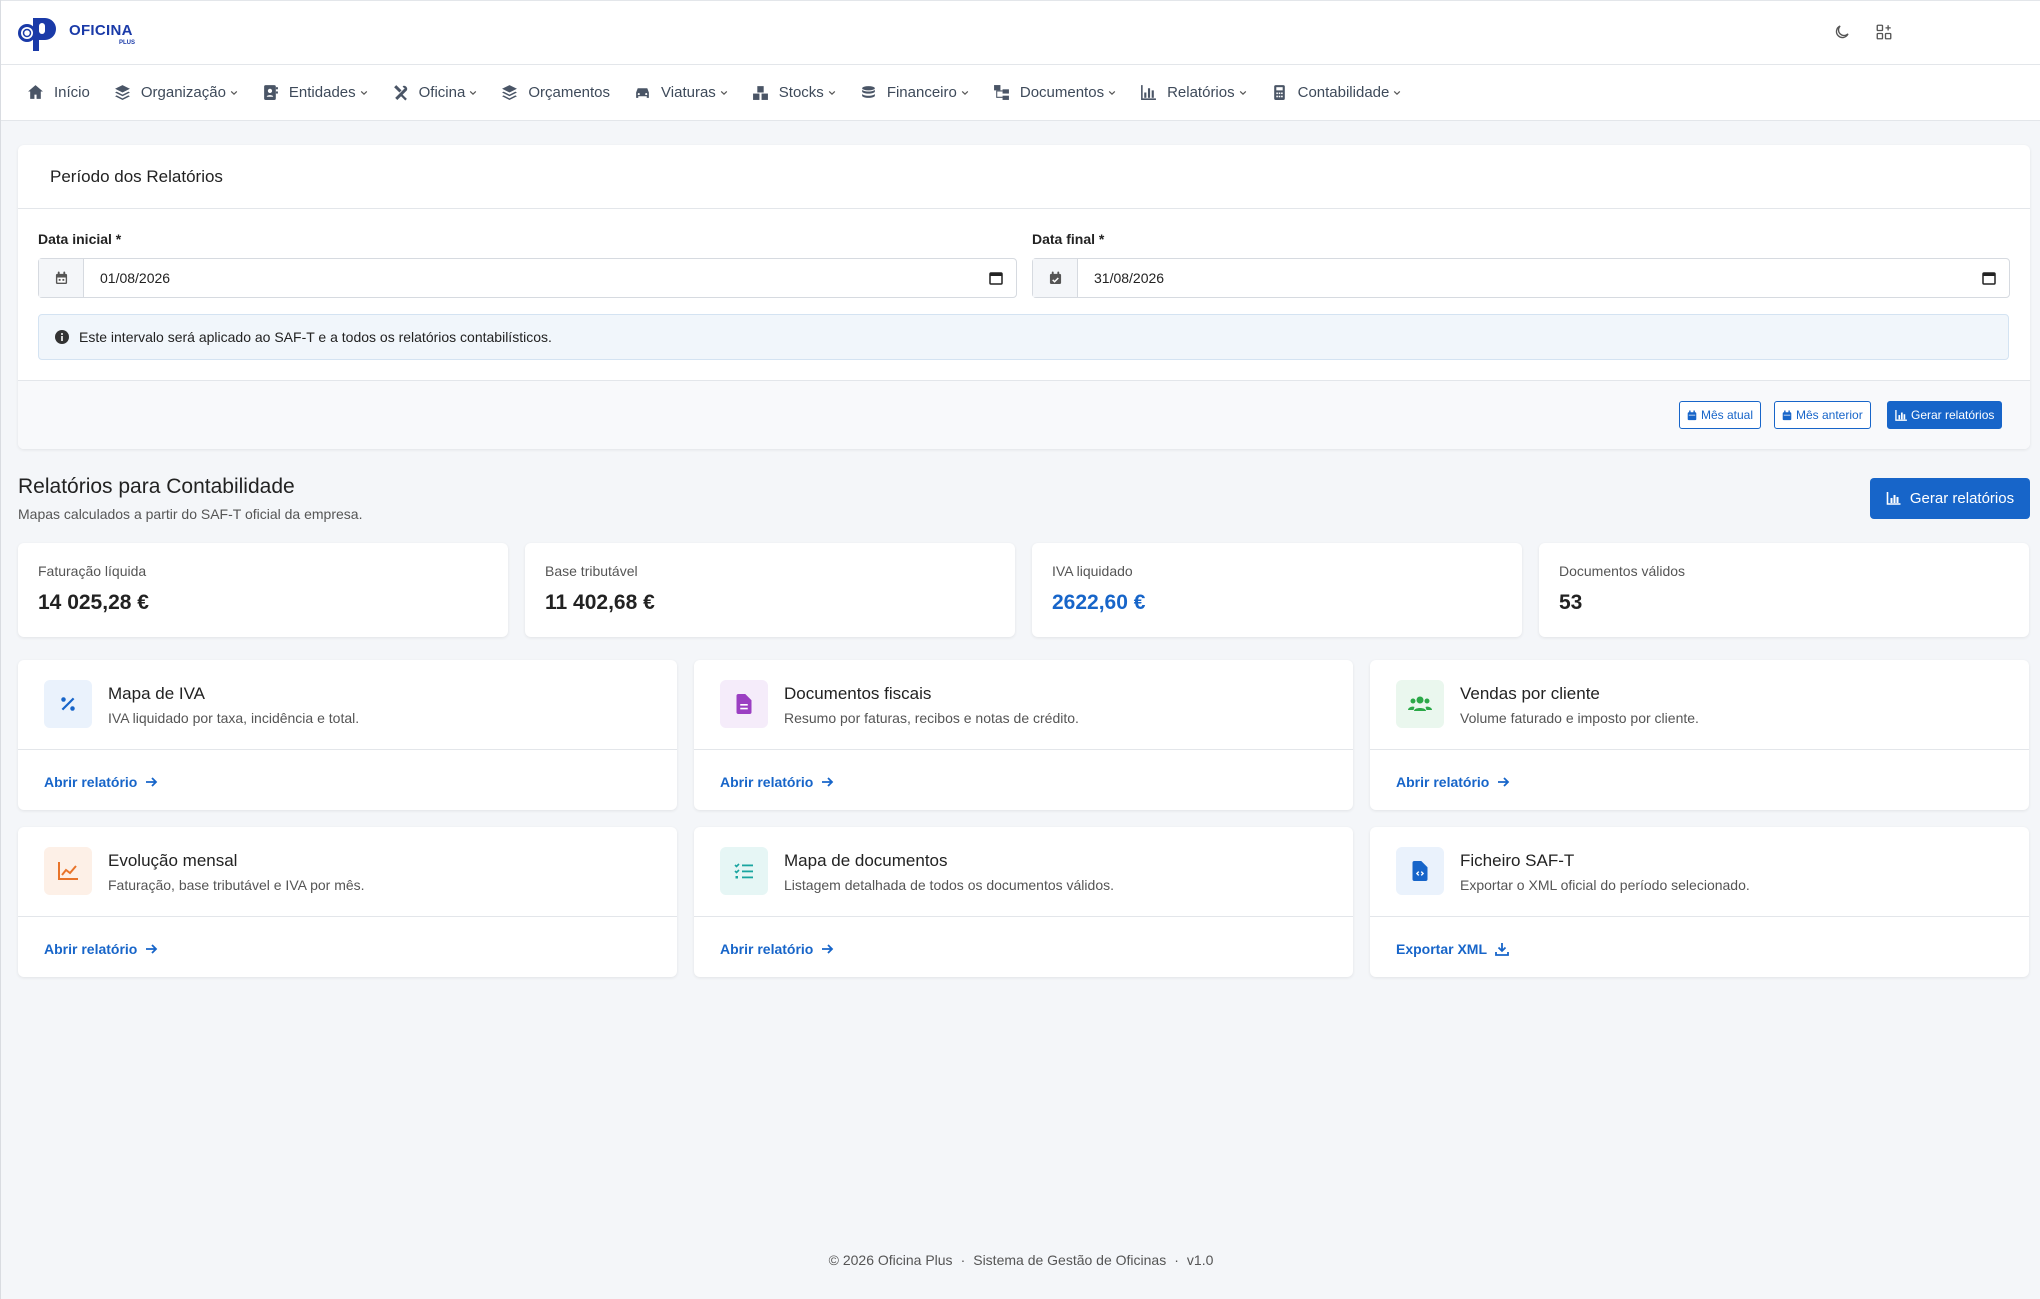 Image resolution: width=2040 pixels, height=1299 pixels. I want to click on apps-grid-icon, so click(1884, 32).